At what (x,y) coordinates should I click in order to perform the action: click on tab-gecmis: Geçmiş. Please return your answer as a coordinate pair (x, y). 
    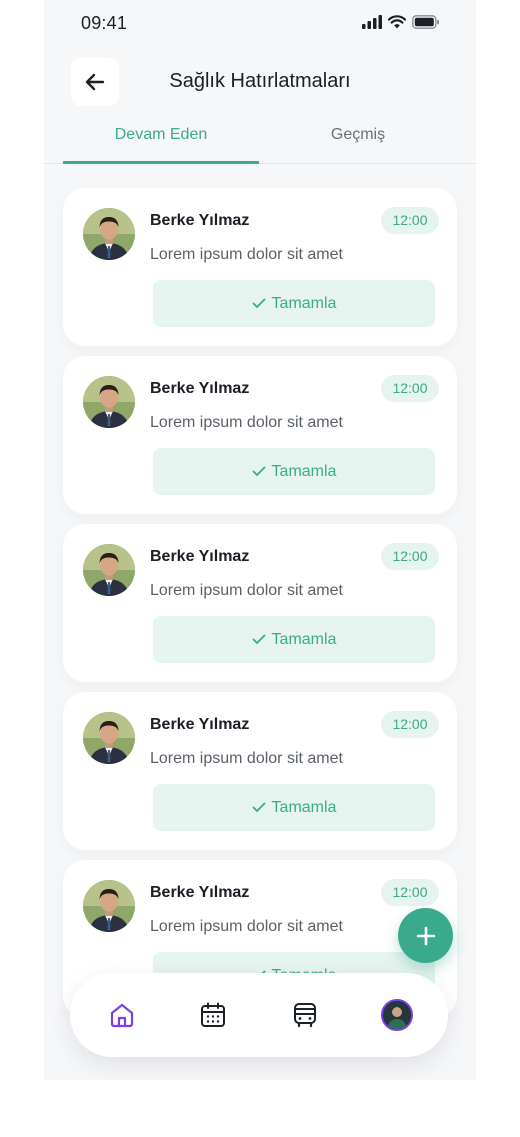
    Looking at the image, I should click on (358, 138).